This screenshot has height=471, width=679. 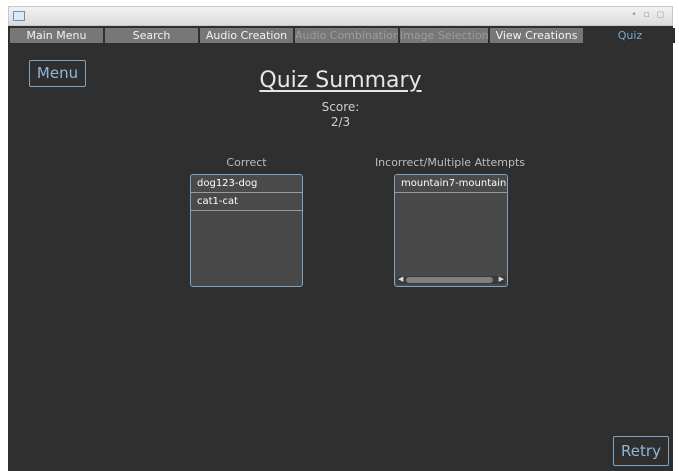 What do you see at coordinates (19, 16) in the screenshot?
I see `app-icon` at bounding box center [19, 16].